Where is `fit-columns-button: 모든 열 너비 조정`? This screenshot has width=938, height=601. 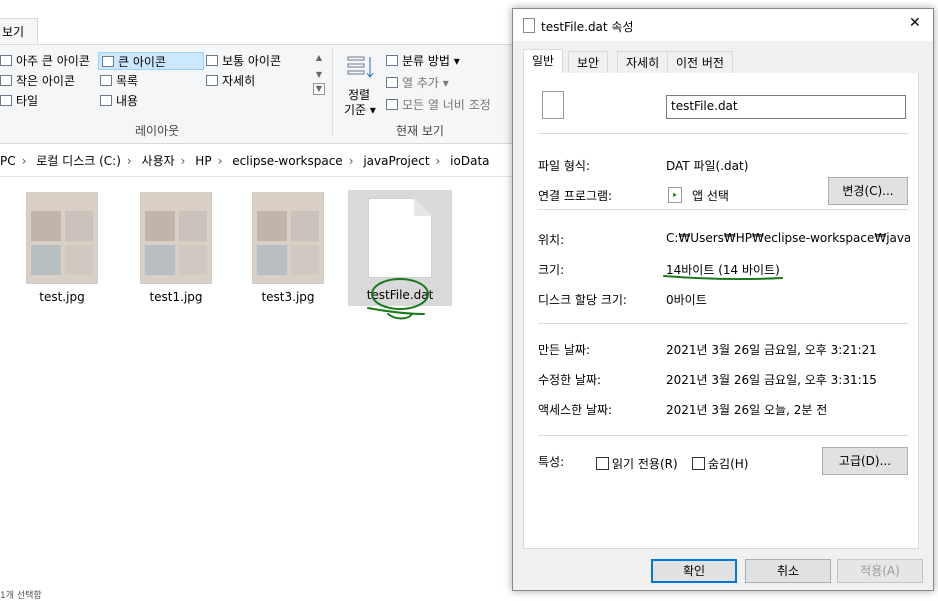 fit-columns-button: 모든 열 너비 조정 is located at coordinates (438, 105).